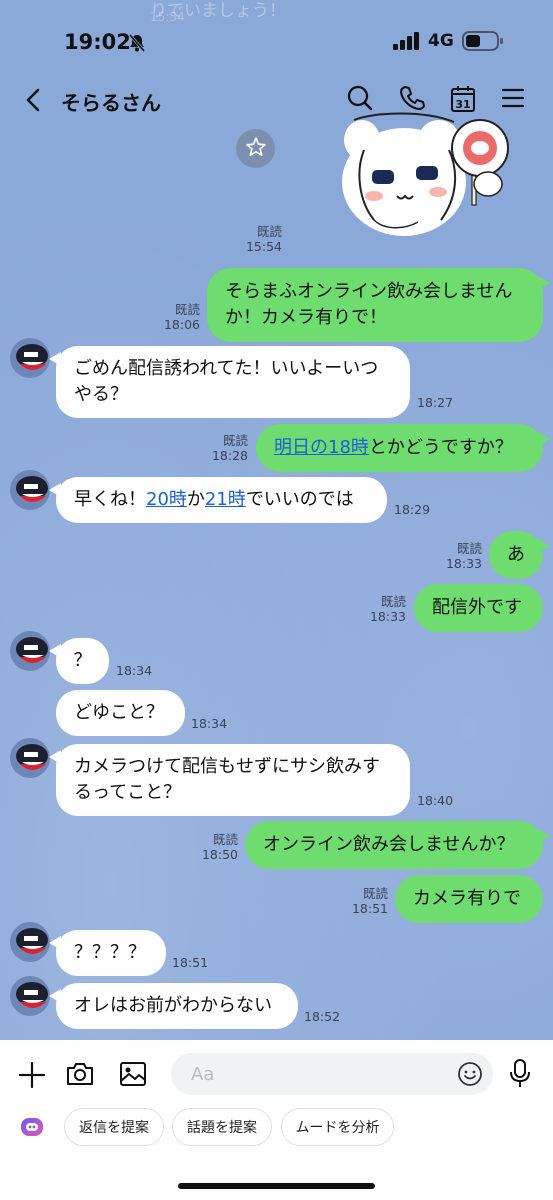  Describe the element at coordinates (470, 1076) in the screenshot. I see `emoji-icon` at that location.